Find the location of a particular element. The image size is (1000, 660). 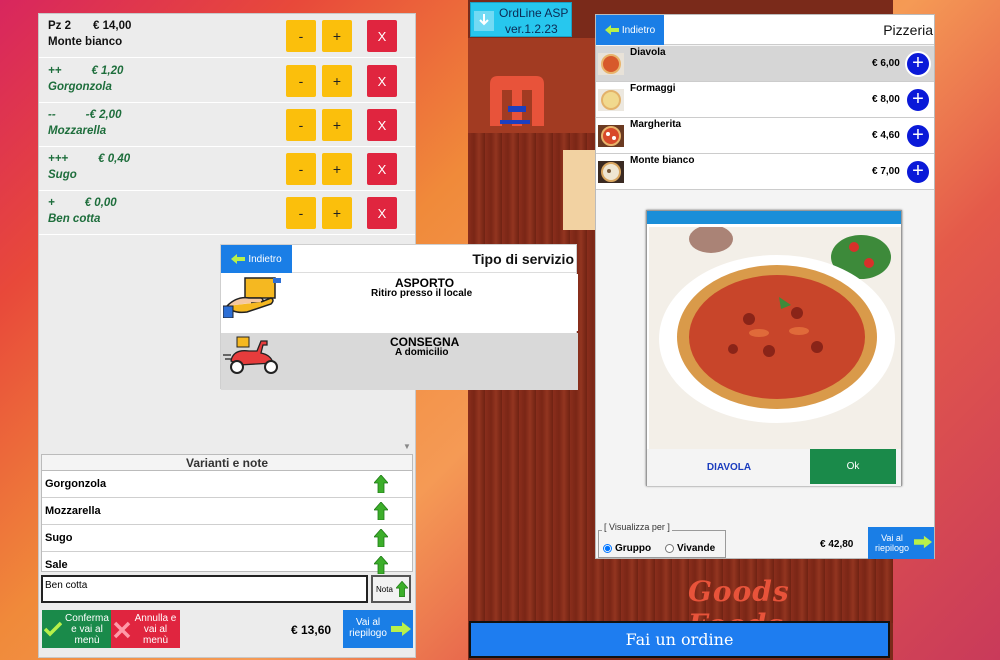

pizza-image-icon is located at coordinates (775, 338).